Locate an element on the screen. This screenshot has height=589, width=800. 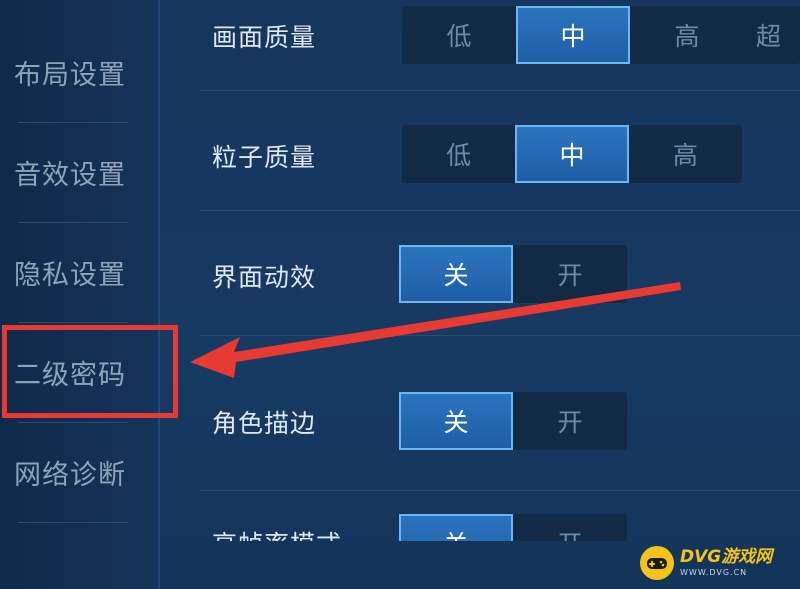
red-arrow-icon is located at coordinates (435, 330).